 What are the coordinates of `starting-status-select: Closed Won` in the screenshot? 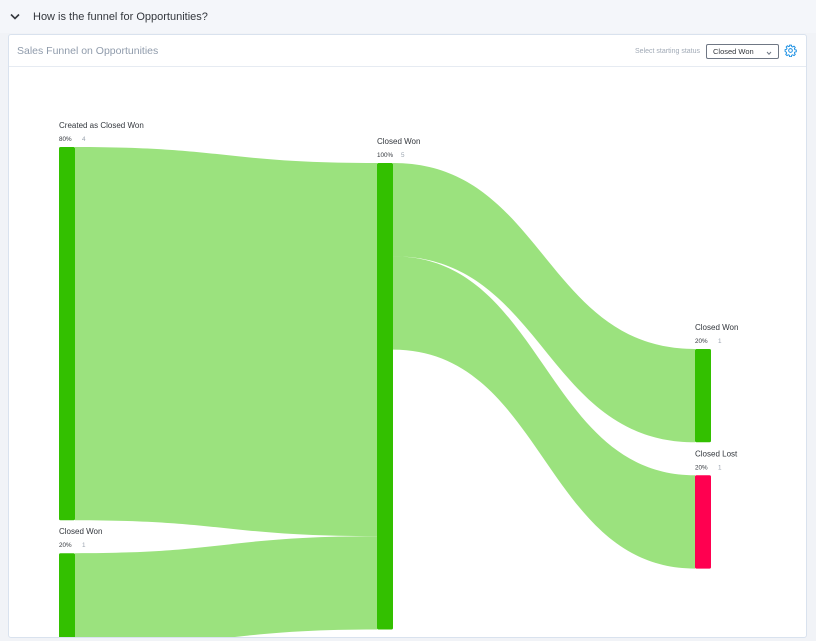 It's located at (742, 51).